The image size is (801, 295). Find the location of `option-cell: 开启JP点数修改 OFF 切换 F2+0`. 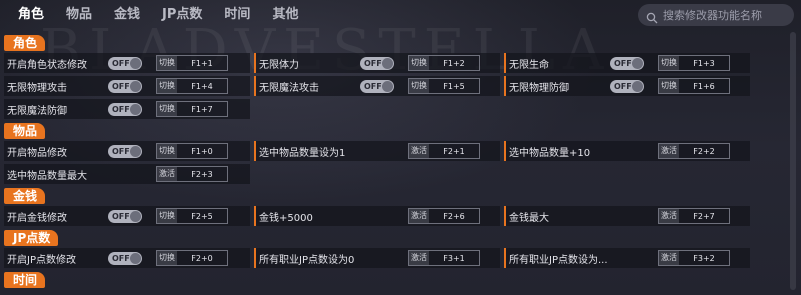

option-cell: 开启JP点数修改 OFF 切换 F2+0 is located at coordinates (127, 258).